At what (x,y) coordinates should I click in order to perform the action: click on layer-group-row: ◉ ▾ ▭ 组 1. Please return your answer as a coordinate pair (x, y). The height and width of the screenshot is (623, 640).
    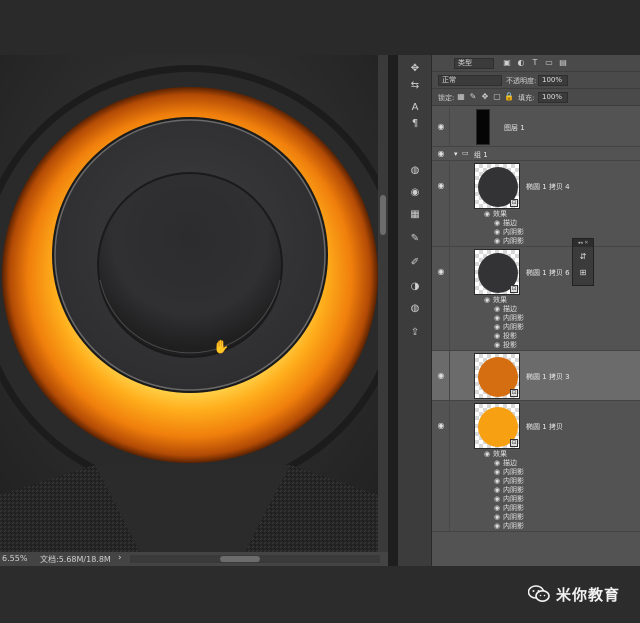
    Looking at the image, I should click on (536, 154).